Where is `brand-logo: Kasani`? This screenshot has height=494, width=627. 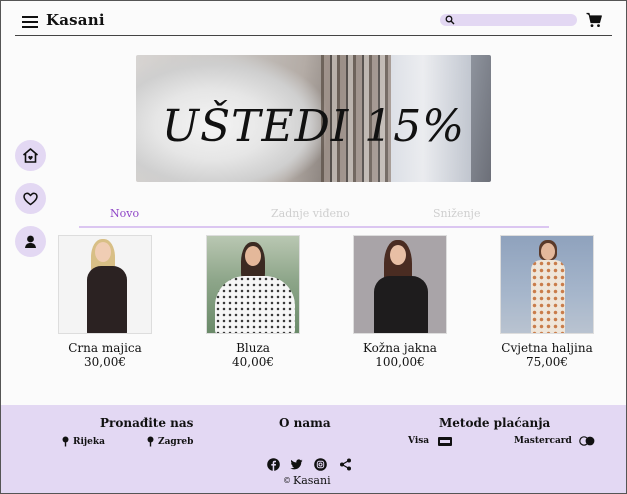 brand-logo: Kasani is located at coordinates (75, 20).